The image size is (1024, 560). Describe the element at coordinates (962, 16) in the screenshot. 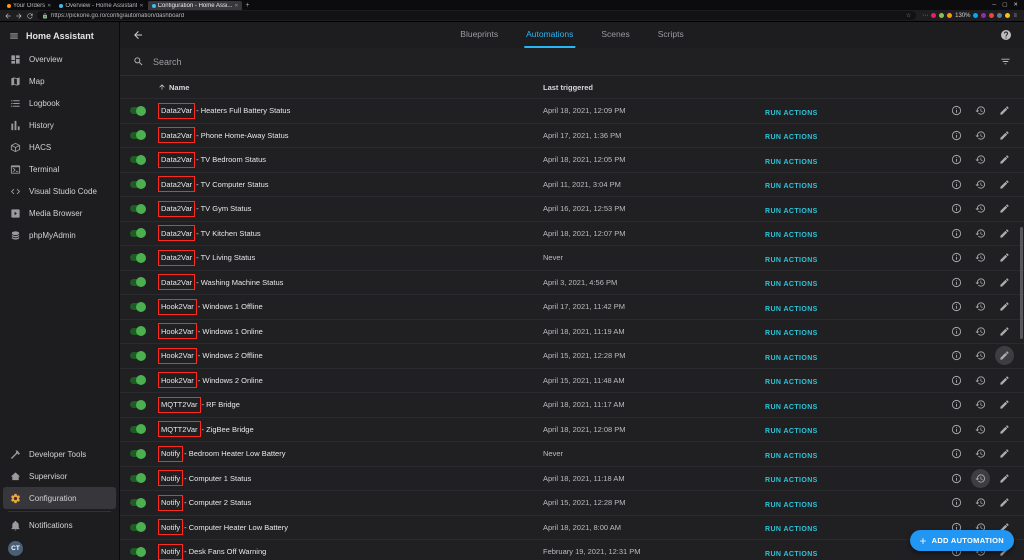

I see `zoom-level: 130%` at that location.